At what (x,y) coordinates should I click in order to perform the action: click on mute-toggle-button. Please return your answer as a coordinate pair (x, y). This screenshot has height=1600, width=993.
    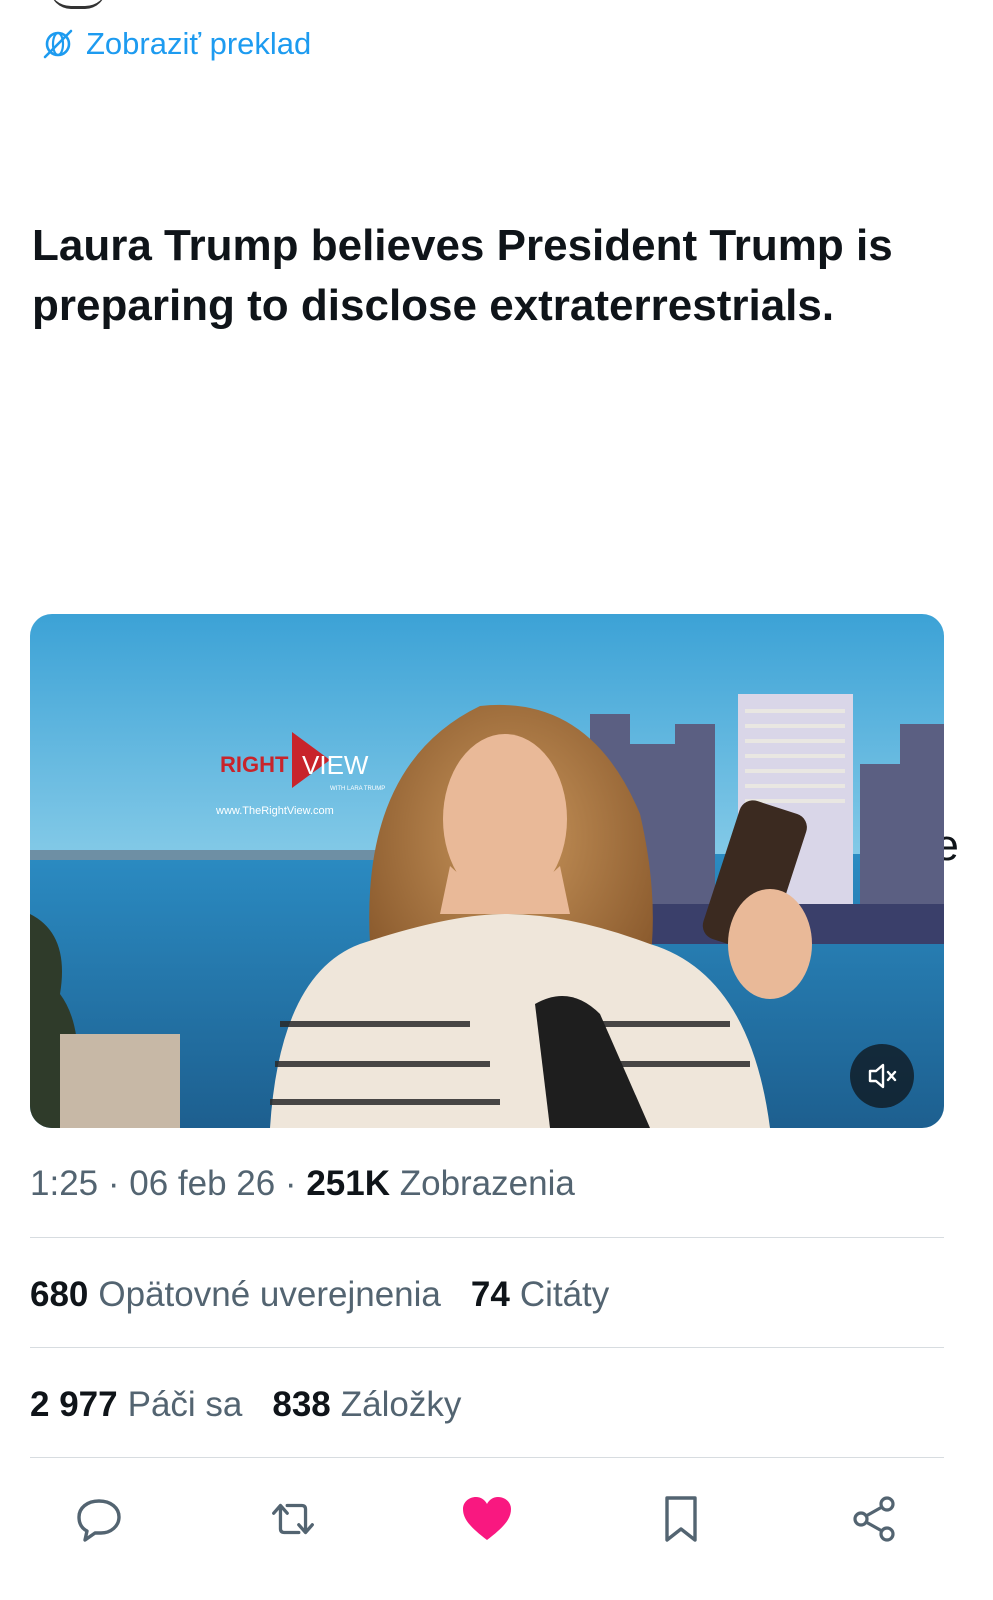
    Looking at the image, I should click on (882, 1076).